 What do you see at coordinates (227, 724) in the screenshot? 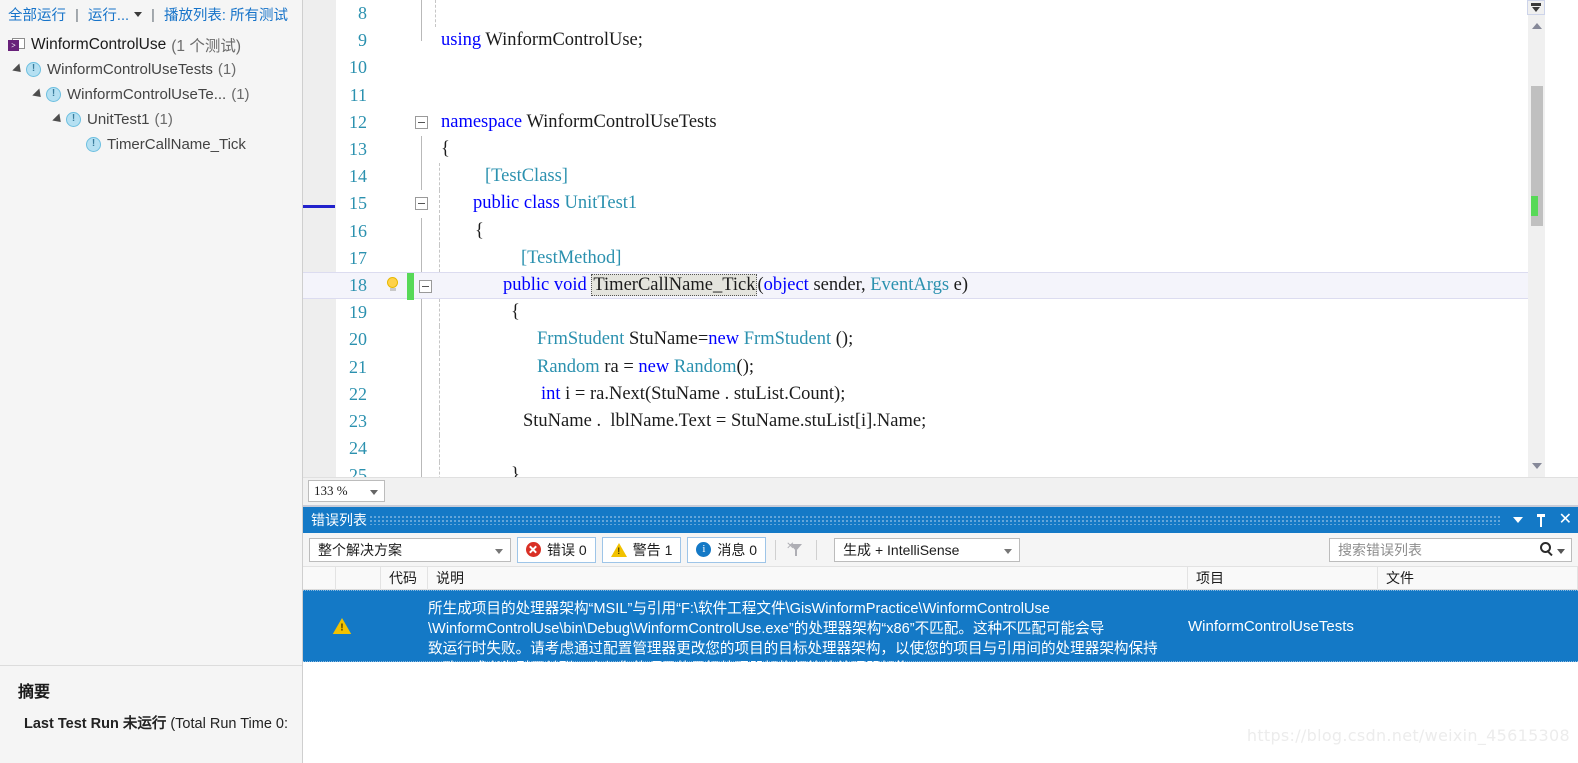
I see `summary-last-run-detail: (Total Run Time 0:` at bounding box center [227, 724].